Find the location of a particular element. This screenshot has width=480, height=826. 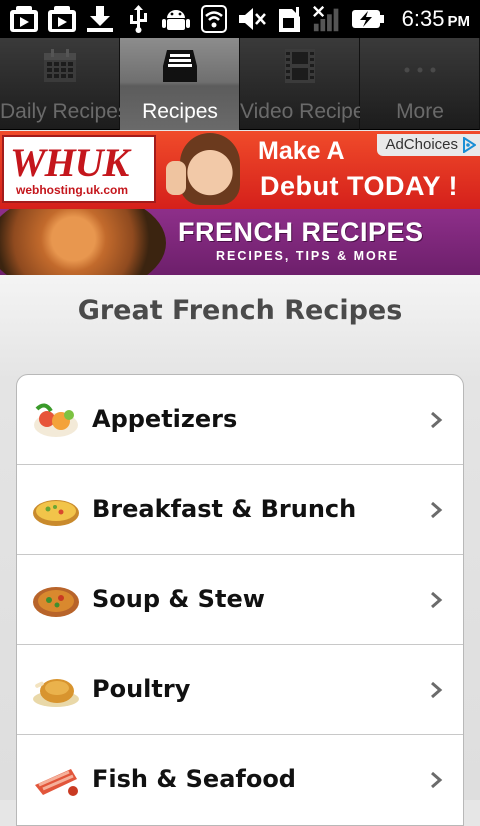

tab-daily-recipes: Daily Recipes is located at coordinates (60, 84).